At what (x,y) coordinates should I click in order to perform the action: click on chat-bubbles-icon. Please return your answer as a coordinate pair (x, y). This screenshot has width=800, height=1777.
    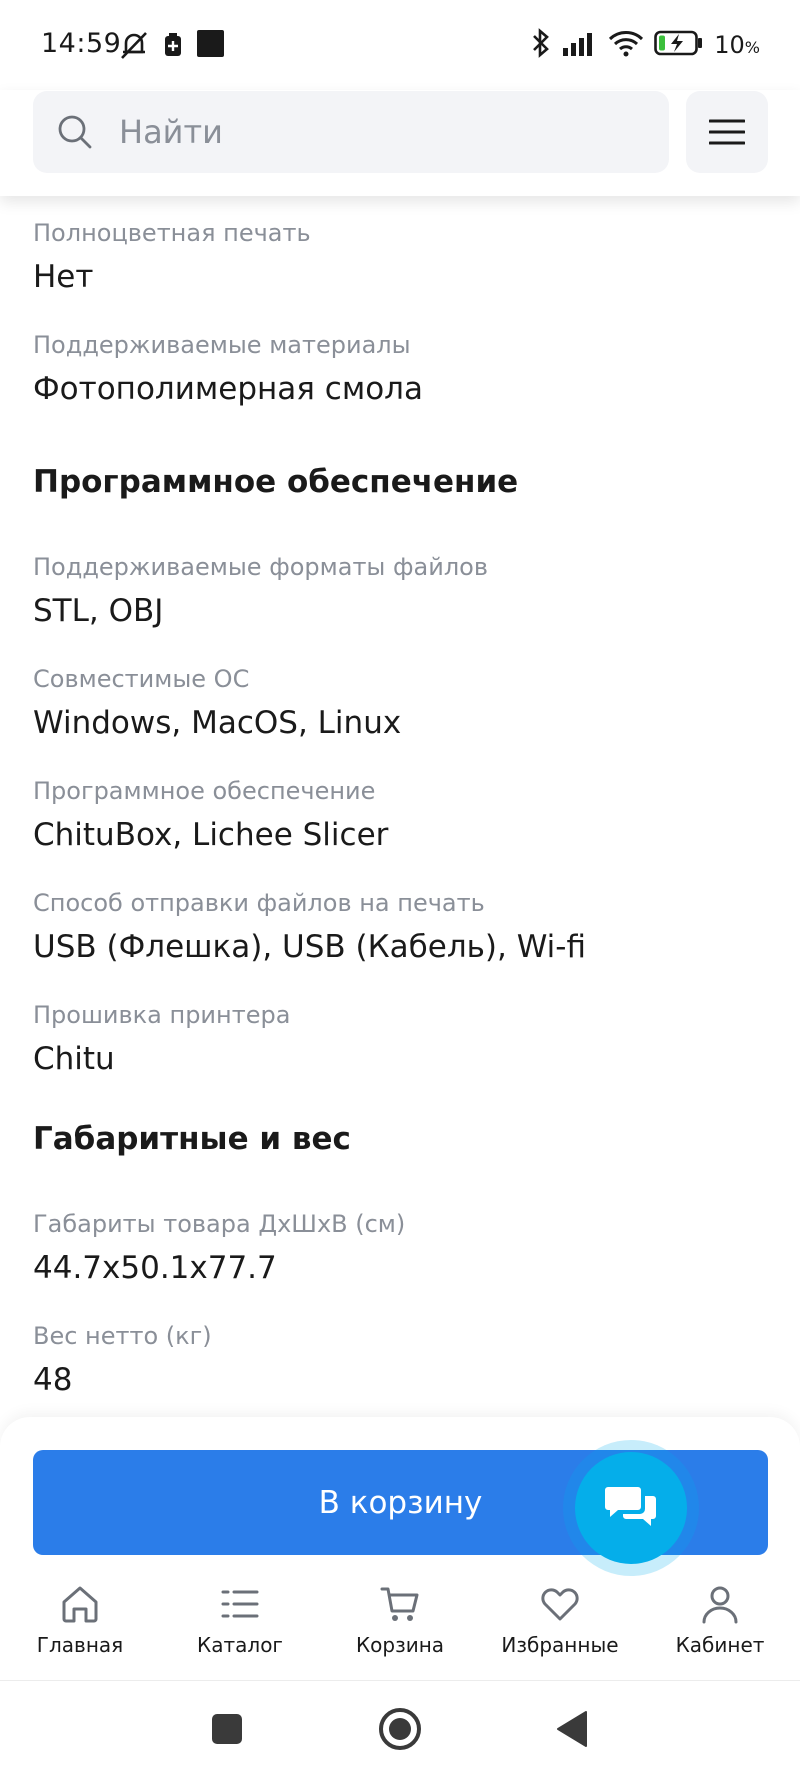
    Looking at the image, I should click on (630, 1506).